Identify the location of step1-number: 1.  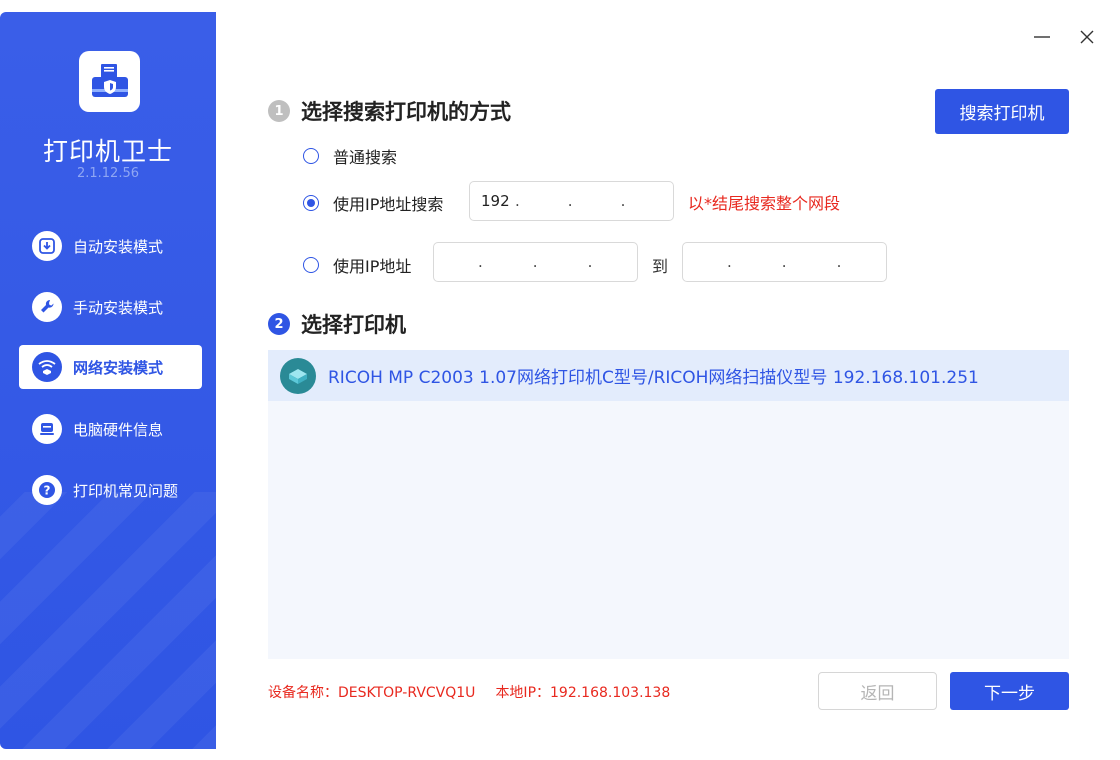
(279, 111).